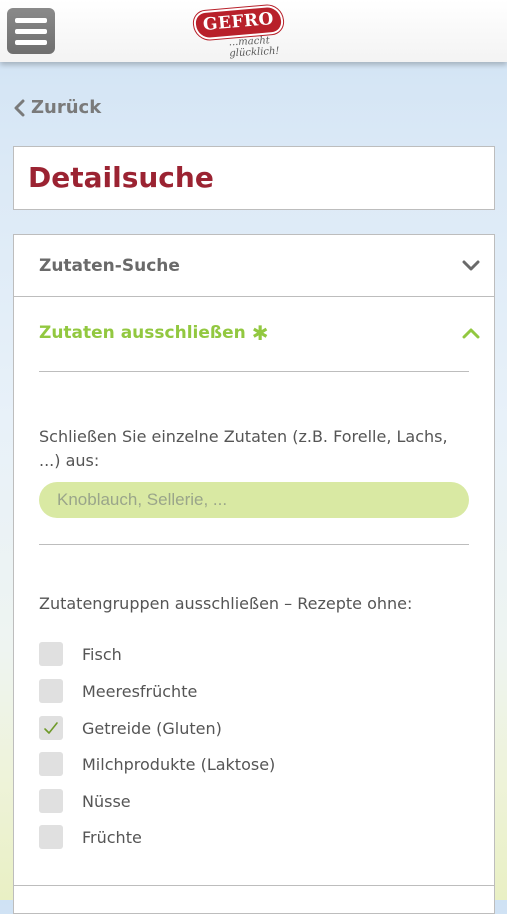 The height and width of the screenshot is (914, 507). I want to click on checkbox-label: Meeresfrüchte, so click(140, 691).